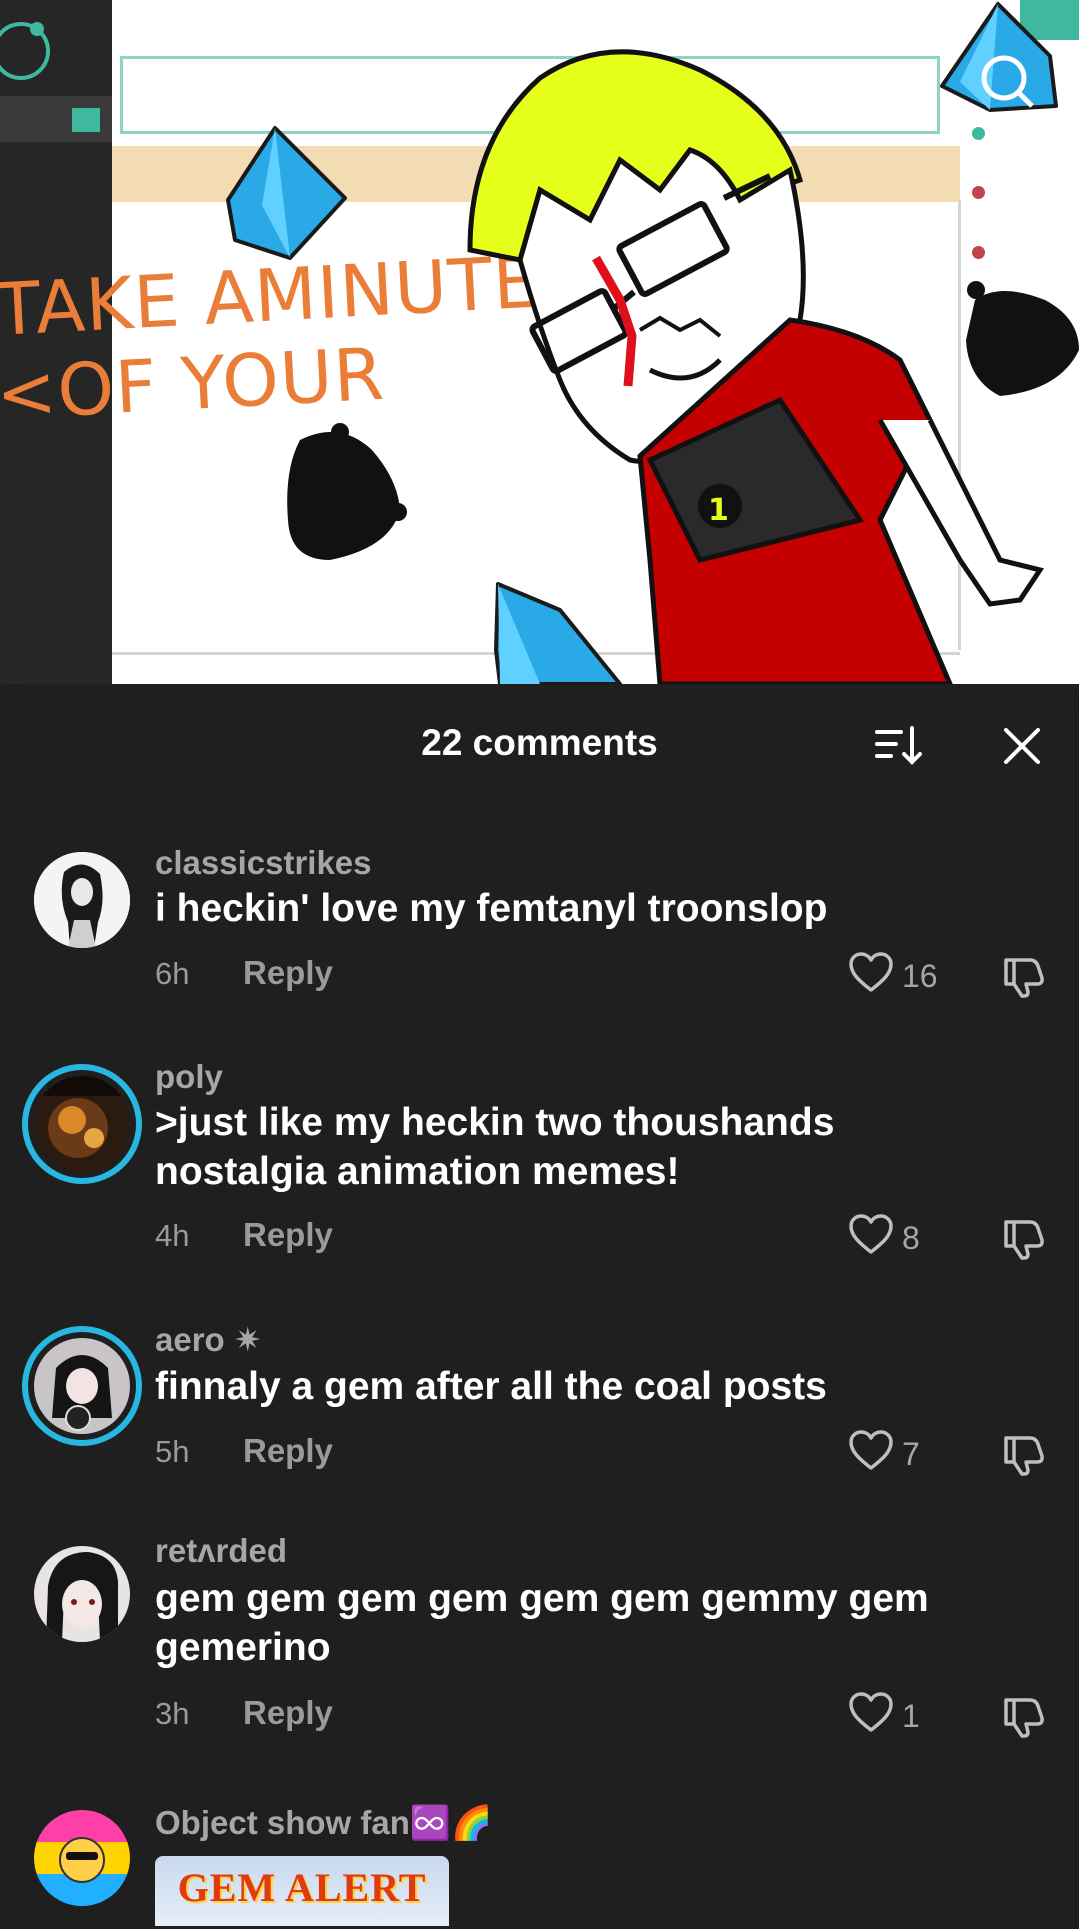 The height and width of the screenshot is (1929, 1079). I want to click on comment-image: GEM ALERT, so click(302, 1891).